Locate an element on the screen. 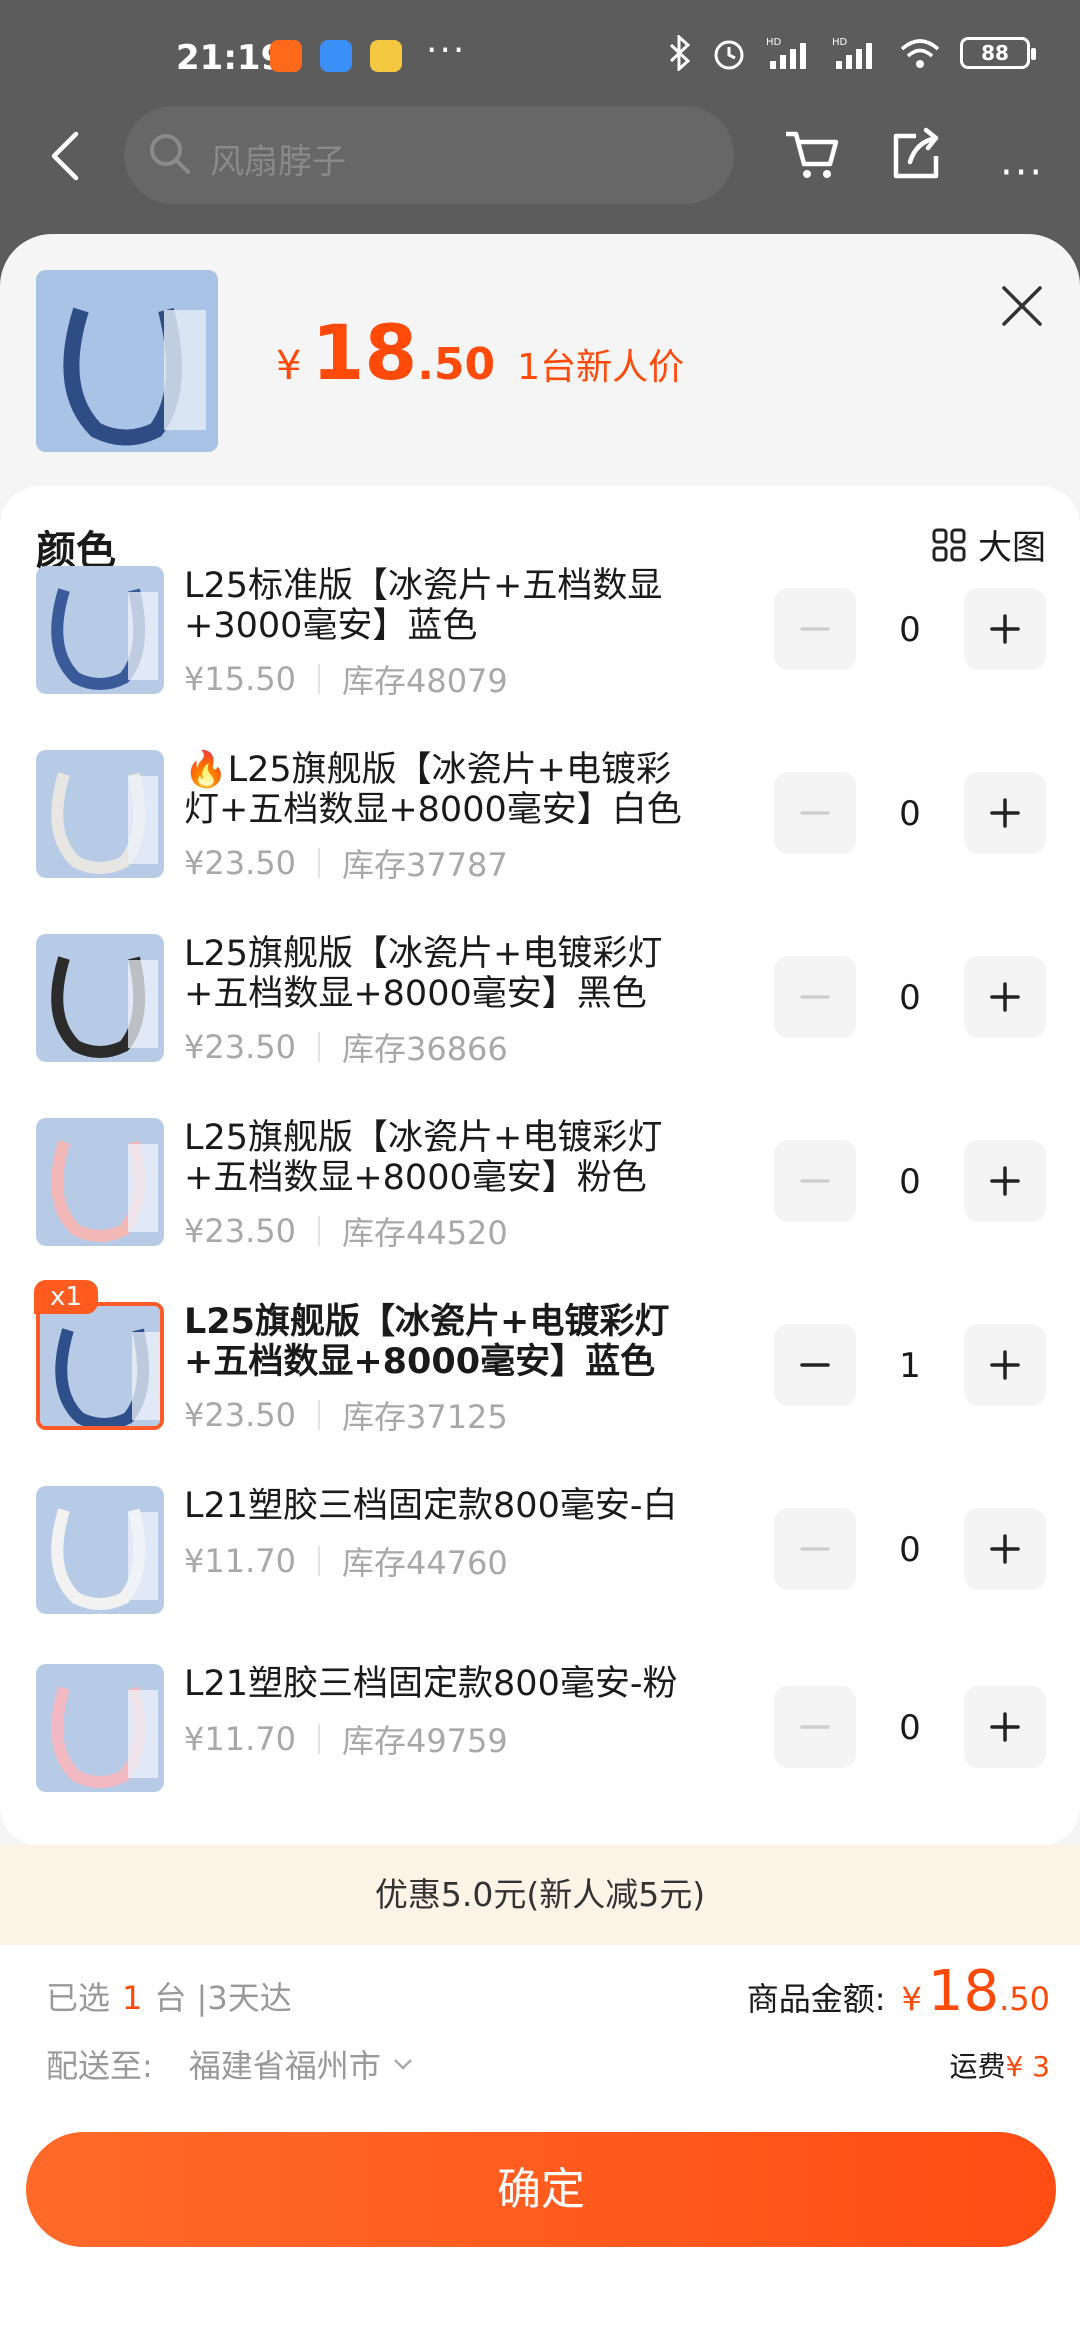  freight-label: 运费 is located at coordinates (977, 2066).